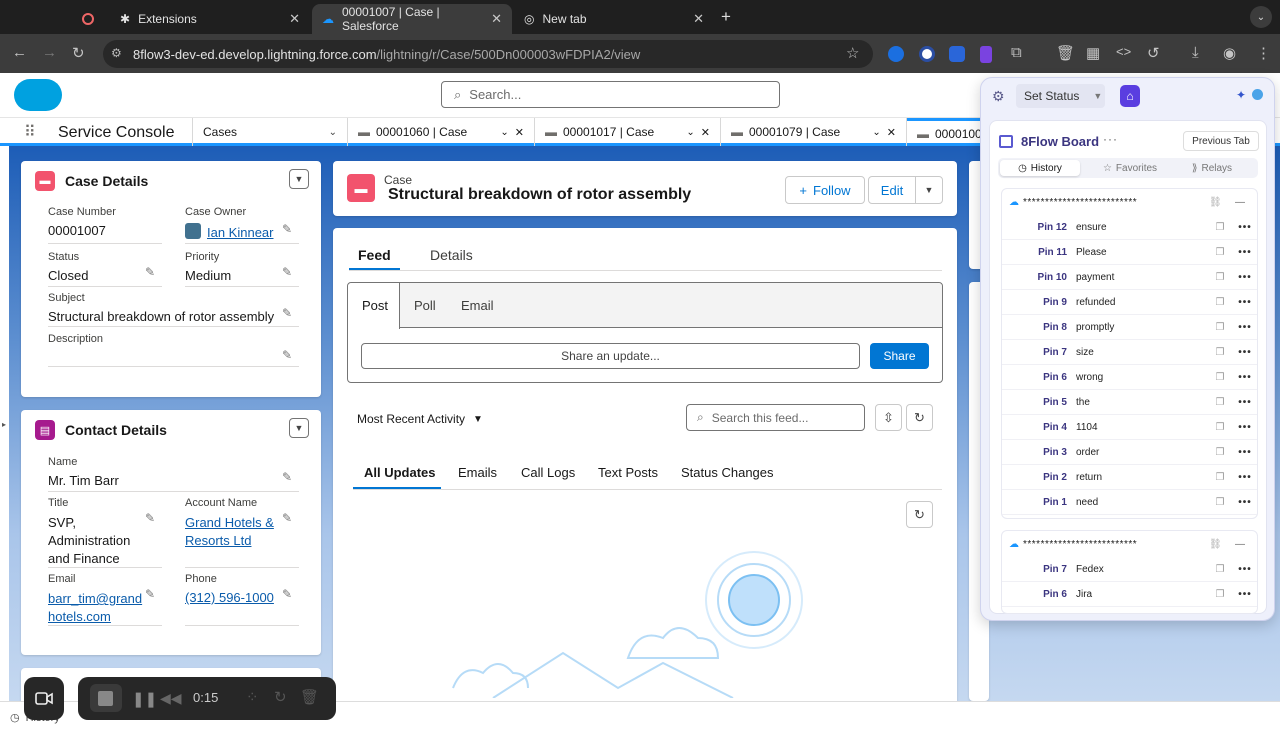 The width and height of the screenshot is (1280, 735). Describe the element at coordinates (229, 597) in the screenshot. I see `phone-link: (312) 596-1000` at that location.